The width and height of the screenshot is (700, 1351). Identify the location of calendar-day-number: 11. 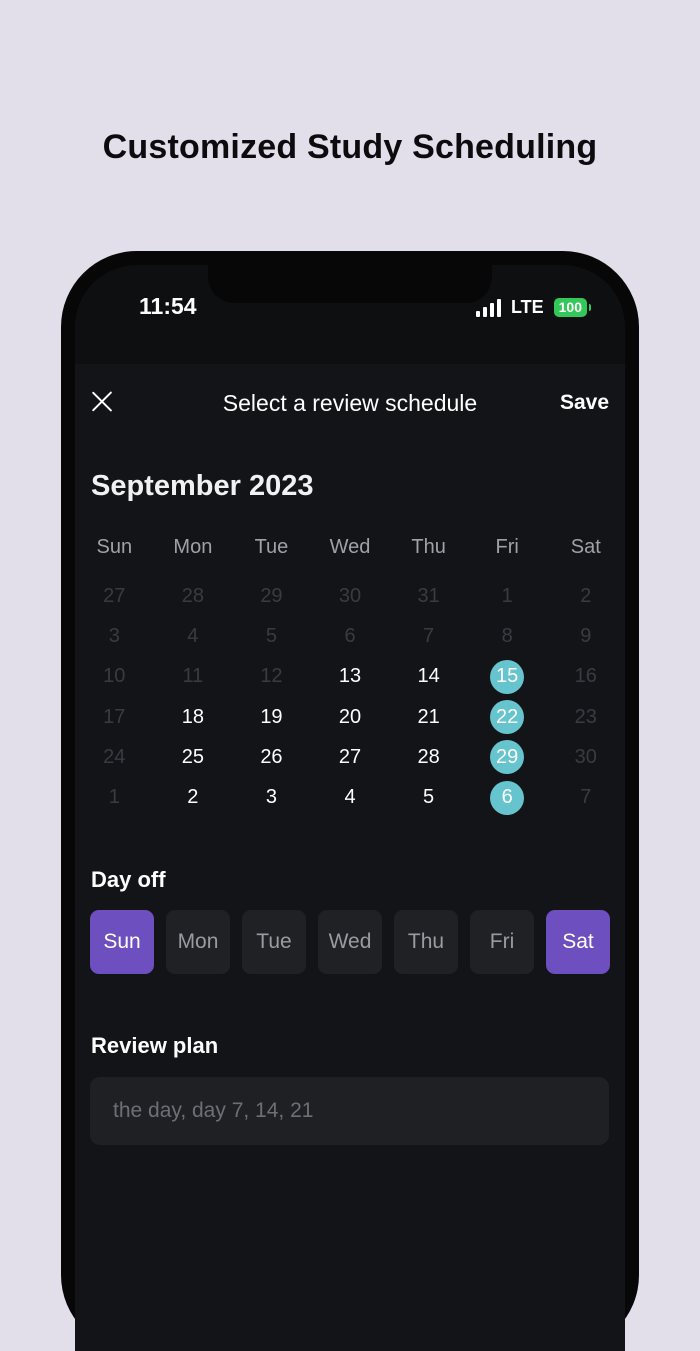
(193, 676).